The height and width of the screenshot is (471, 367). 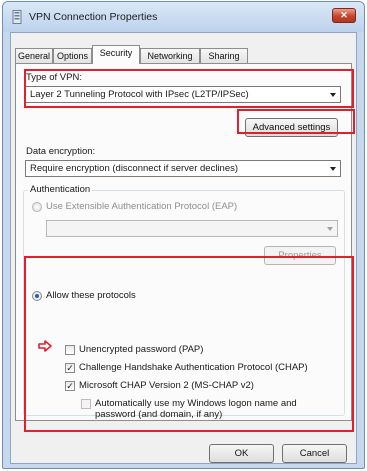 What do you see at coordinates (192, 228) in the screenshot?
I see `eap-type-dropdown` at bounding box center [192, 228].